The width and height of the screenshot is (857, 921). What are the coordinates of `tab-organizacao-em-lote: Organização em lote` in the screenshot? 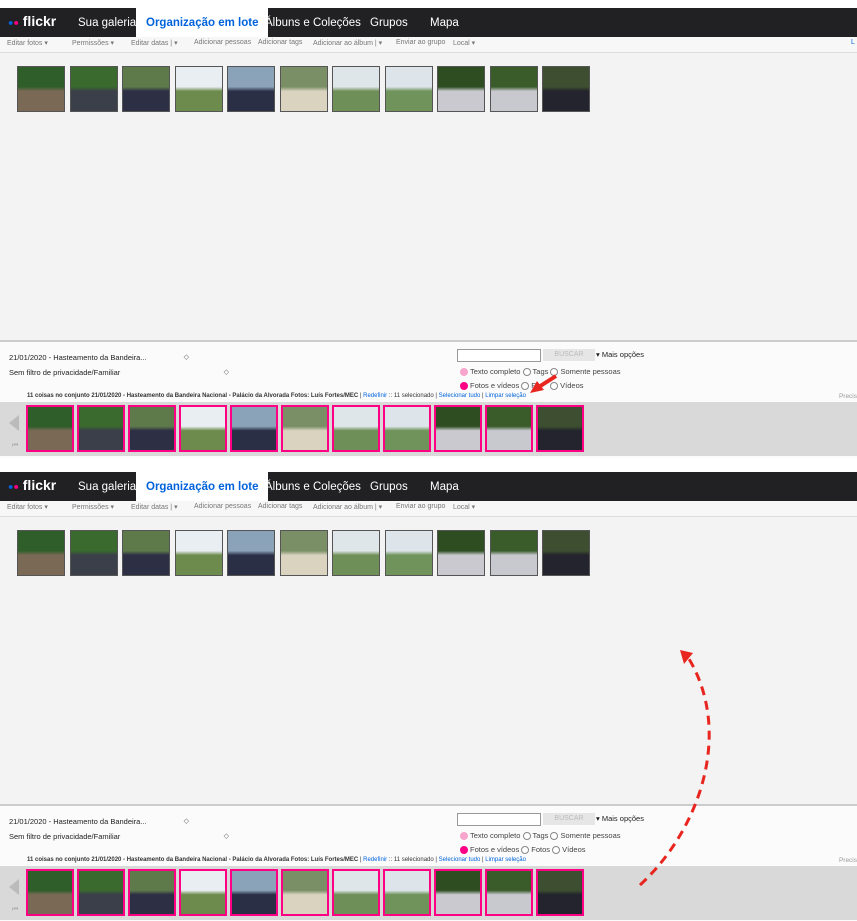 It's located at (202, 486).